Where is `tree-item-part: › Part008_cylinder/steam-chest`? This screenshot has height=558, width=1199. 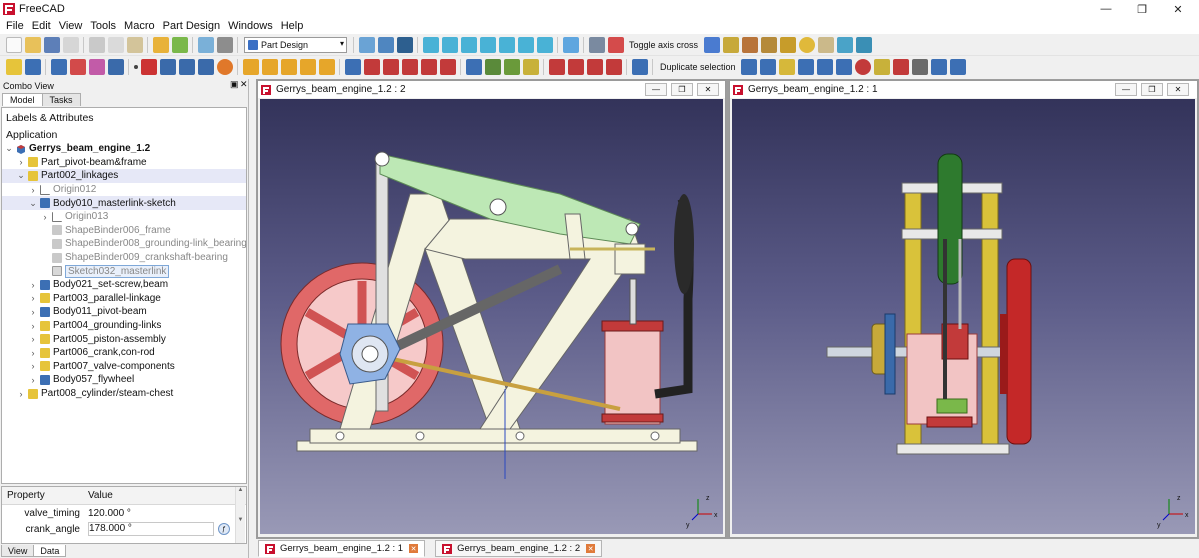
tree-item-part: › Part008_cylinder/steam-chest is located at coordinates (124, 394).